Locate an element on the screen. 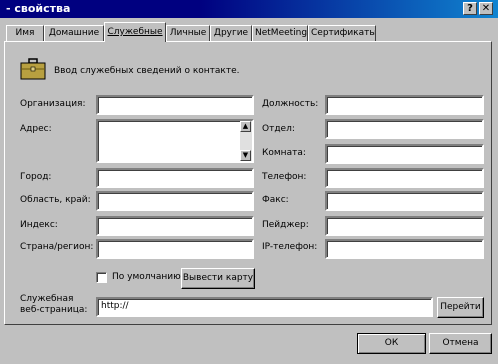 Image resolution: width=498 pixels, height=364 pixels. go-button: Перейти is located at coordinates (460, 307).